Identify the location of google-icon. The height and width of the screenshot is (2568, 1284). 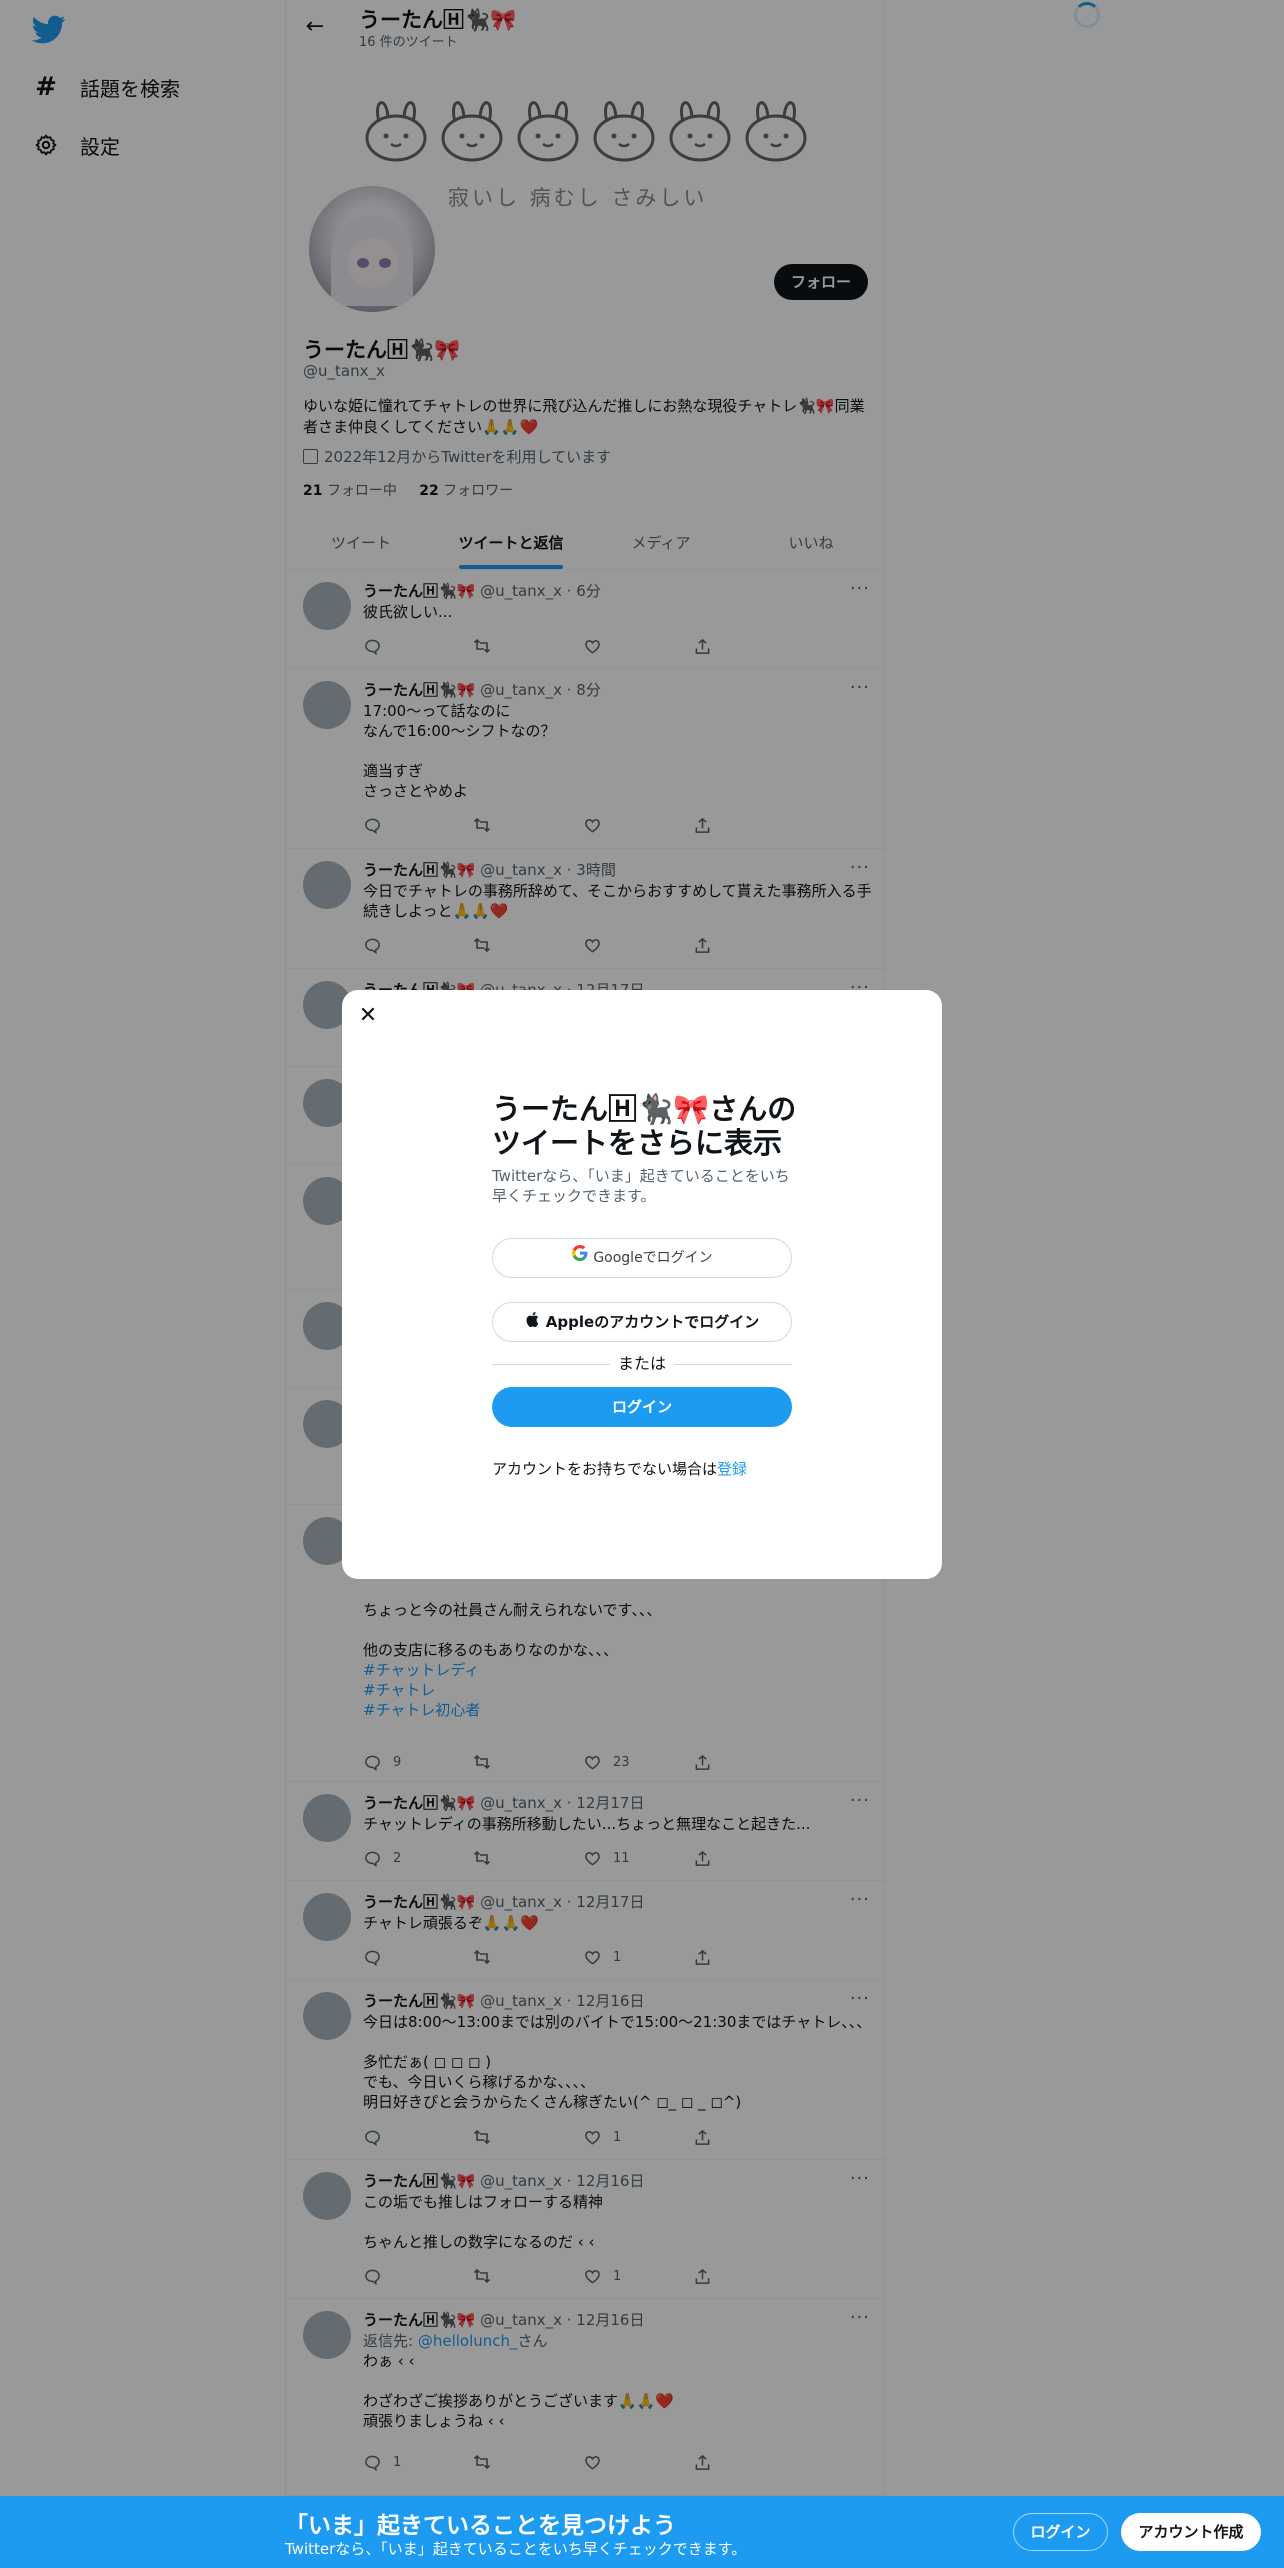
(580, 1258).